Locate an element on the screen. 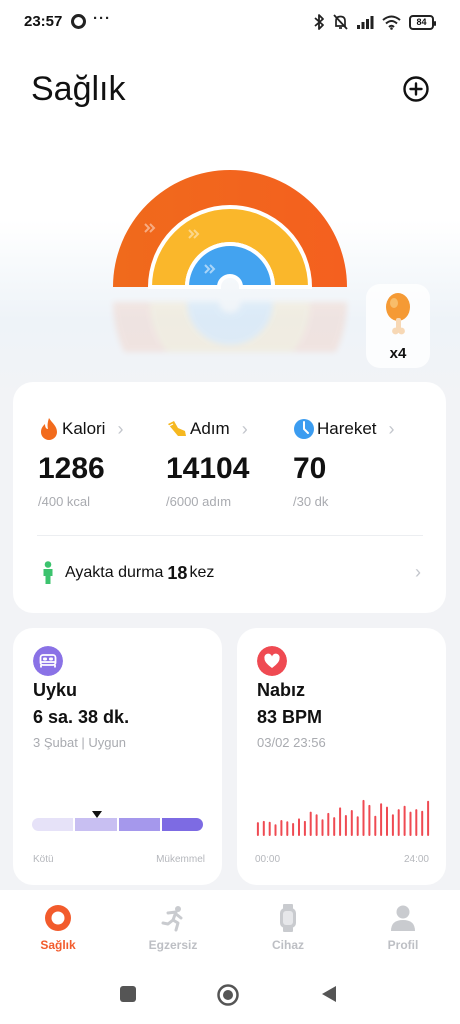 Image resolution: width=460 pixels, height=1024 pixels. chart-x-end: 24:00 is located at coordinates (416, 859).